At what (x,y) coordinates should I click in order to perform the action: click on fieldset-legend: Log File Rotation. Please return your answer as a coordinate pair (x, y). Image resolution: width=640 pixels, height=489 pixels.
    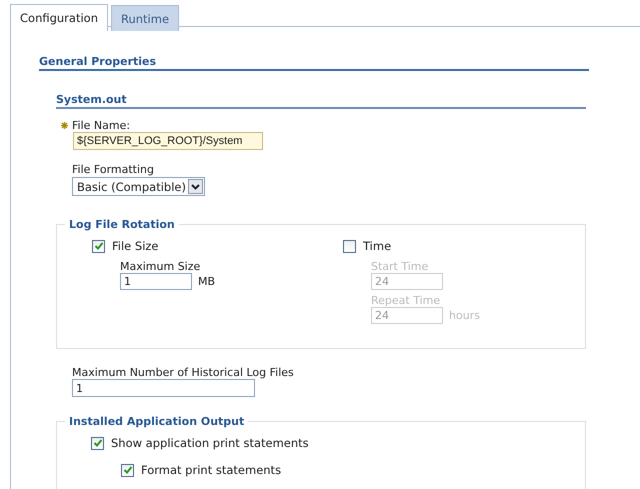
    Looking at the image, I should click on (122, 224).